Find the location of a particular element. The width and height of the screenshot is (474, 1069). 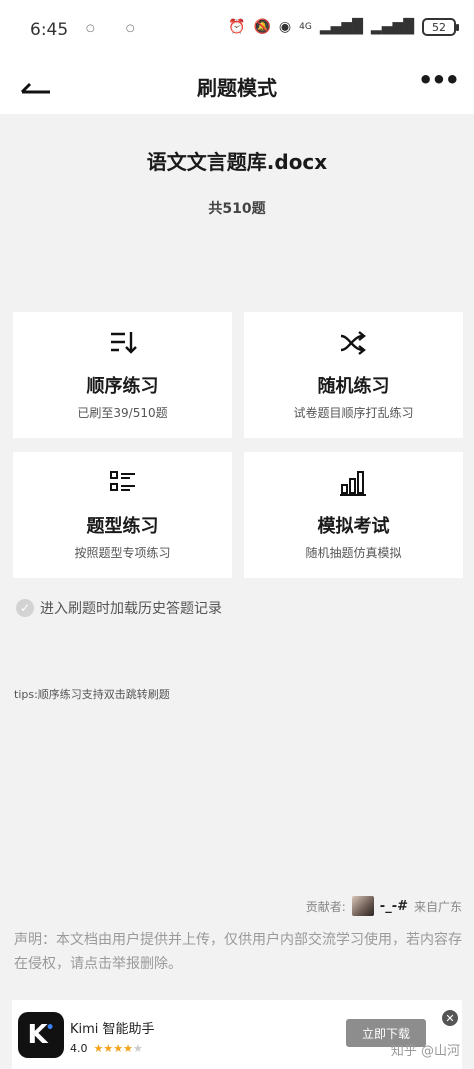

status-icons: ⏰ 🔕 ◉ 4G ▂▄▆█ ▂▄▆█ 52 is located at coordinates (343, 27).